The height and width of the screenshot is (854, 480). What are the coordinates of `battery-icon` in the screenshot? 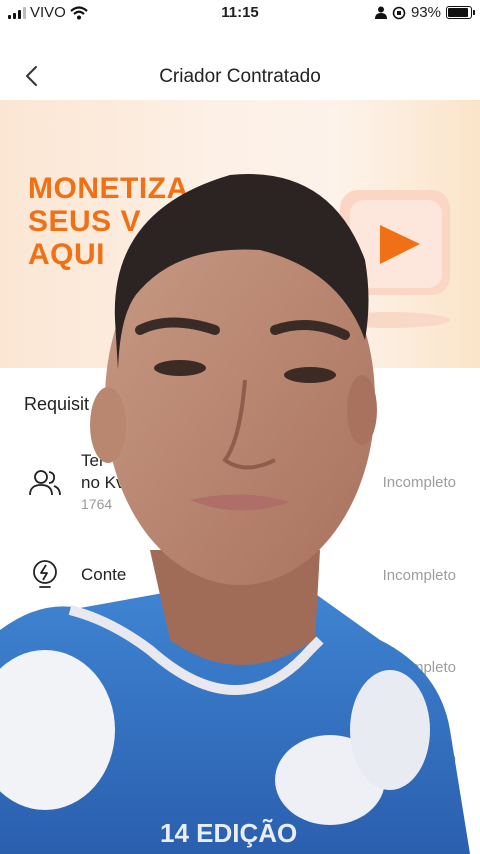 It's located at (460, 12).